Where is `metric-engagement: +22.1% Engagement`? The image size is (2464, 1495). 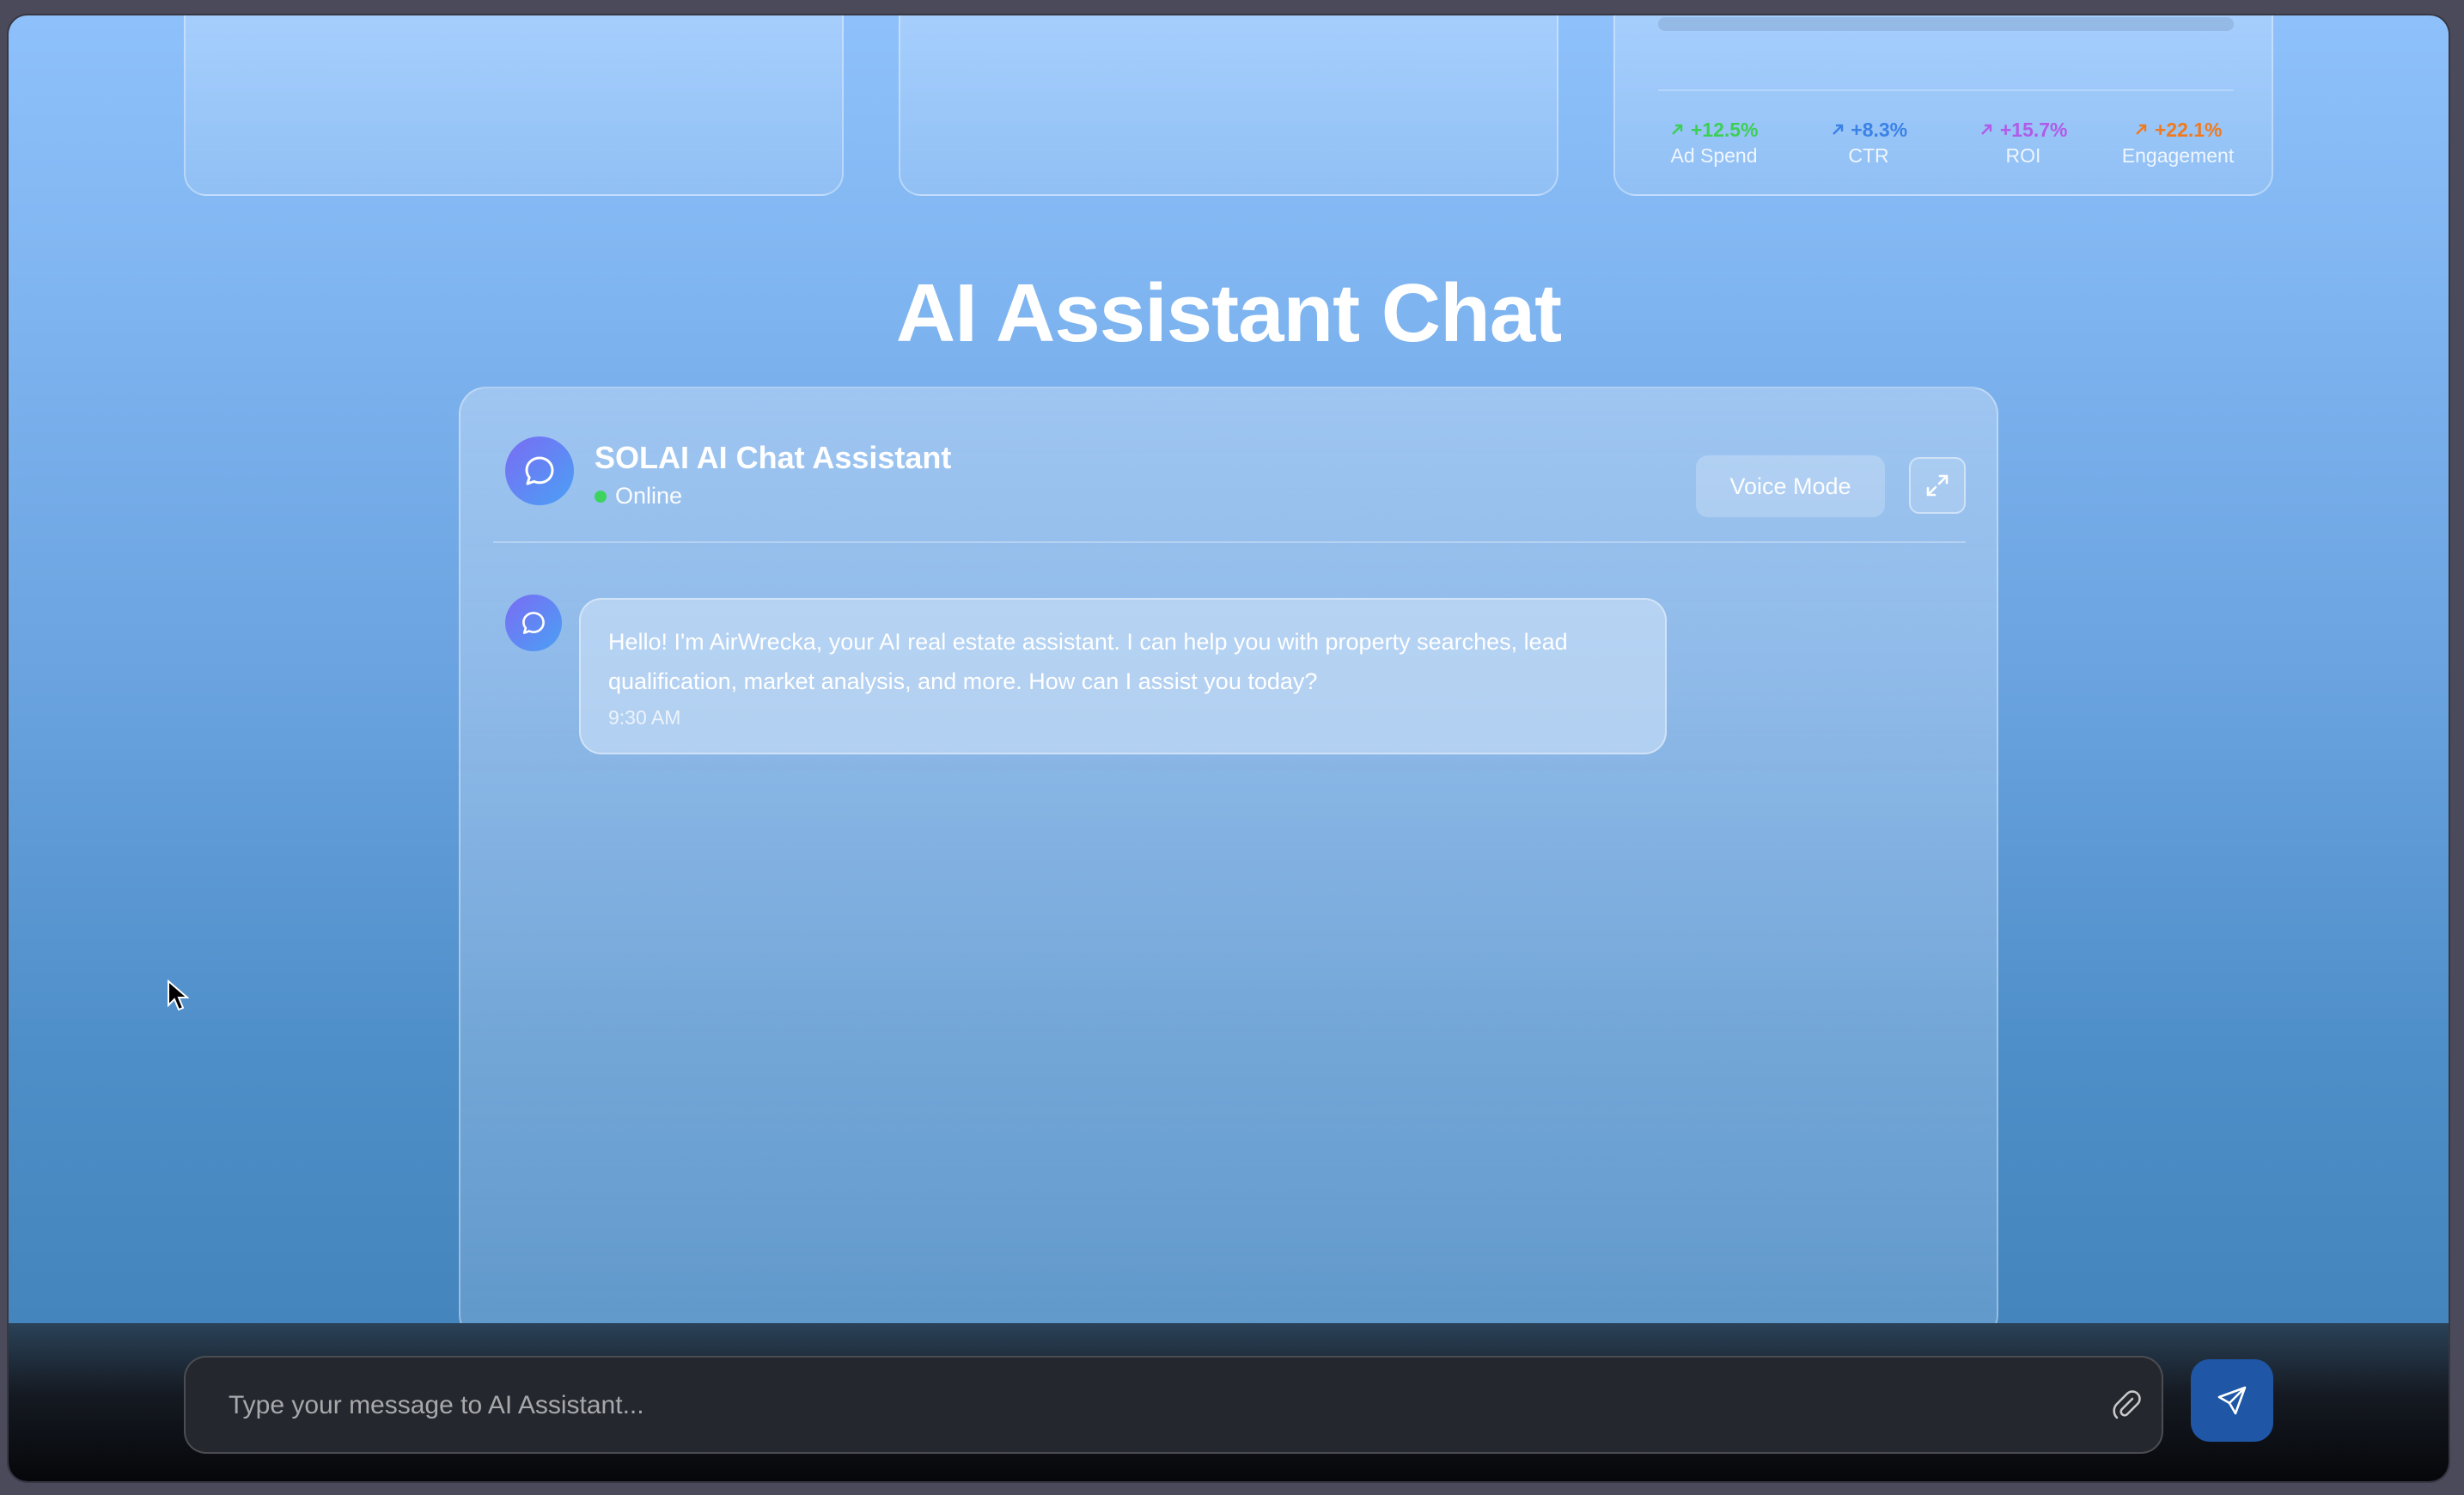 metric-engagement: +22.1% Engagement is located at coordinates (2178, 142).